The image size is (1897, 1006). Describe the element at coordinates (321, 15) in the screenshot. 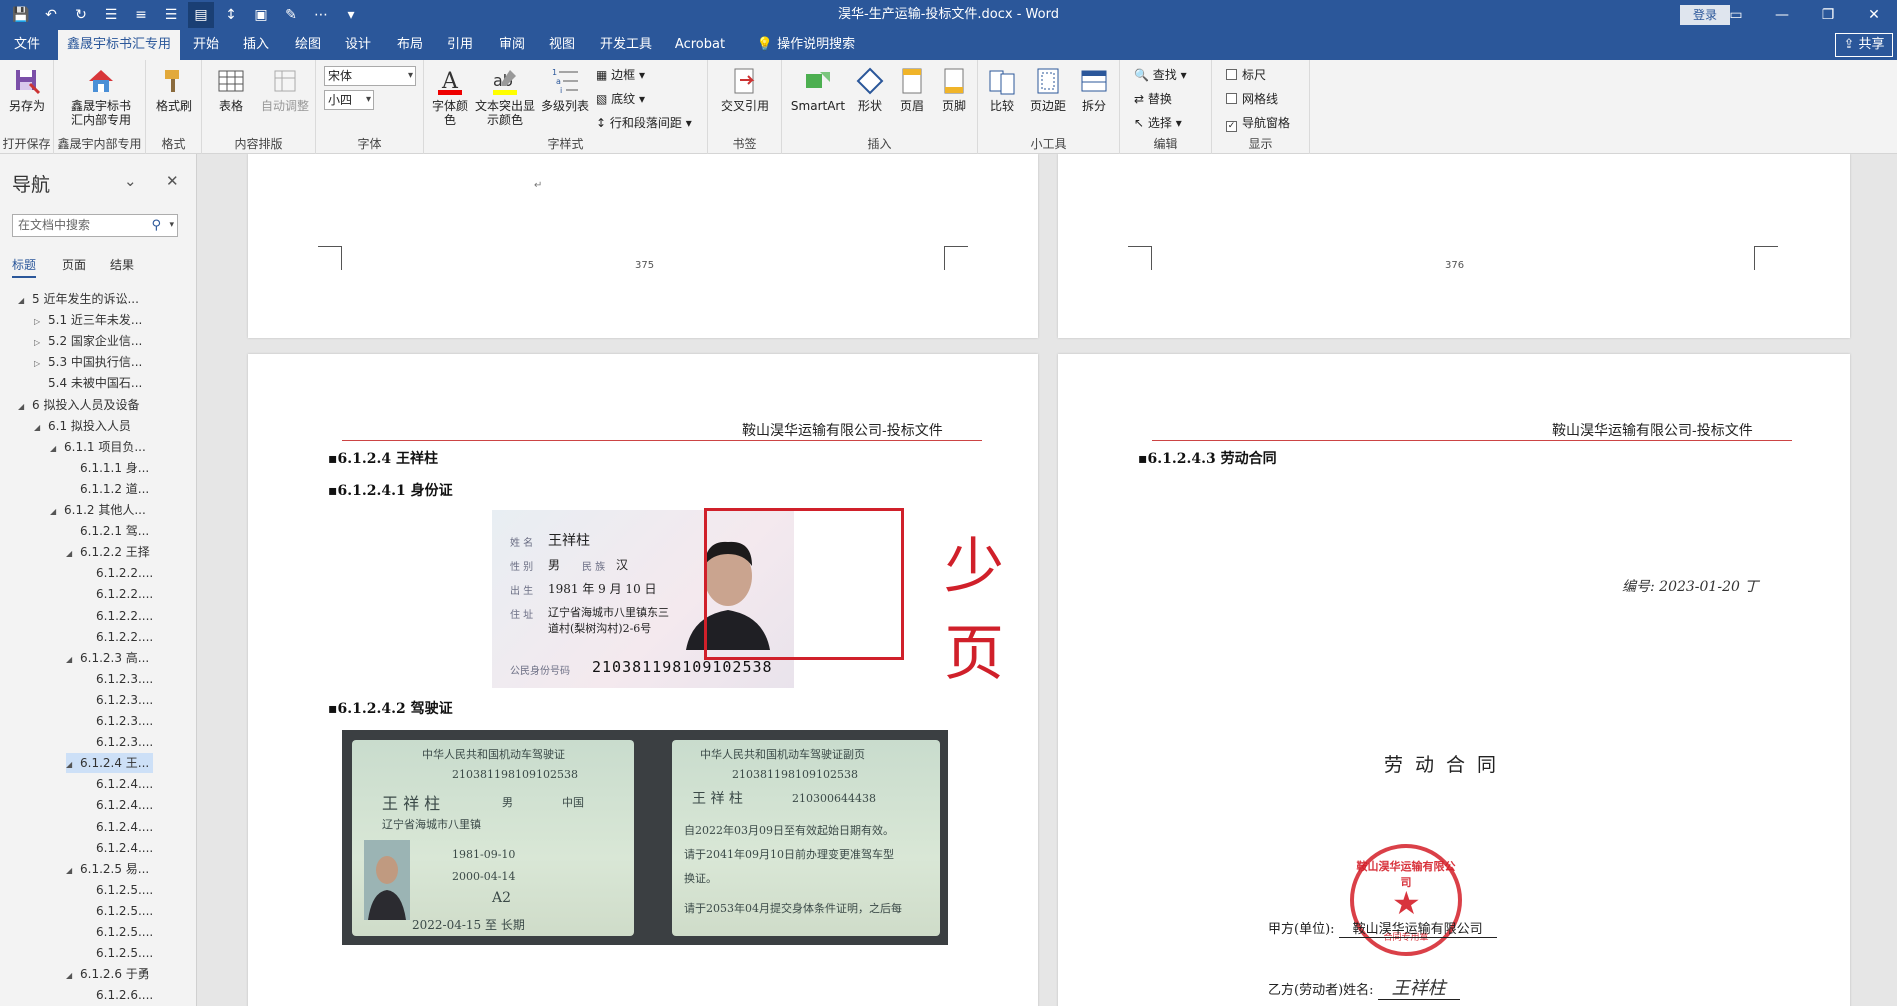

I see `more-icon: ⋯` at that location.